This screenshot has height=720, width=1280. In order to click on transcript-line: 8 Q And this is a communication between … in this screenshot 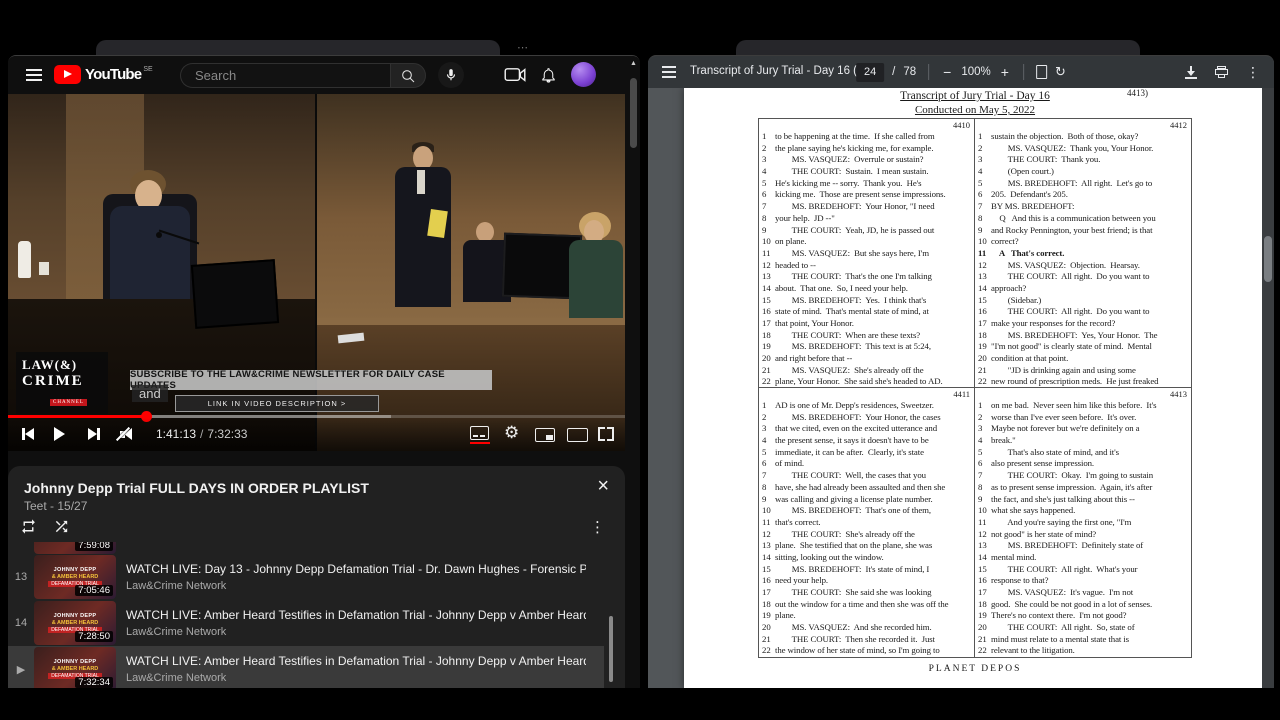, I will do `click(1067, 217)`.